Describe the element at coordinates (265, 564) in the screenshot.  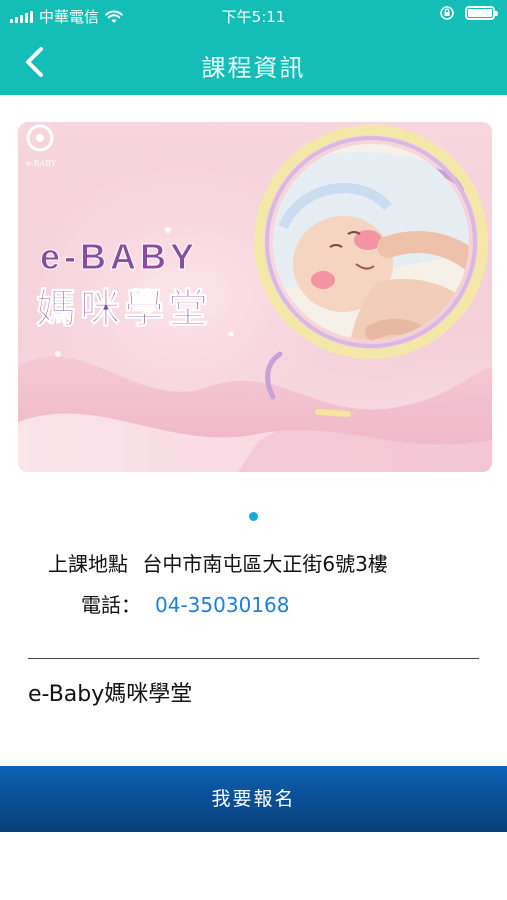
I see `location-value: 台中市南屯區大正街6號3樓` at that location.